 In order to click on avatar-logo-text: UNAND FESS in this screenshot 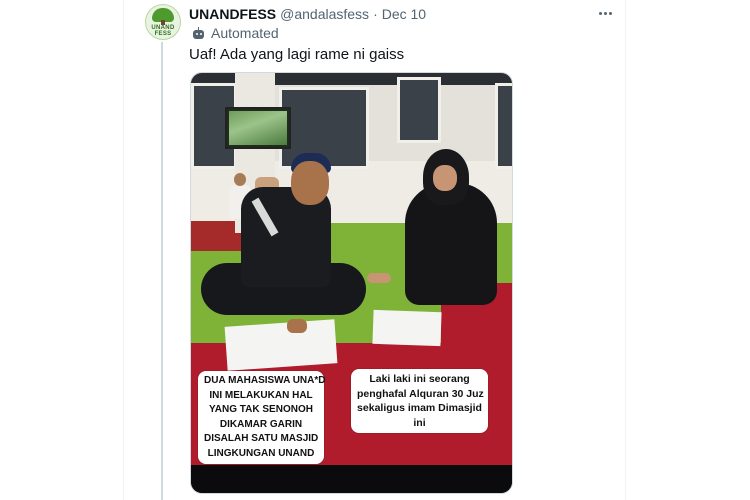, I will do `click(163, 31)`.